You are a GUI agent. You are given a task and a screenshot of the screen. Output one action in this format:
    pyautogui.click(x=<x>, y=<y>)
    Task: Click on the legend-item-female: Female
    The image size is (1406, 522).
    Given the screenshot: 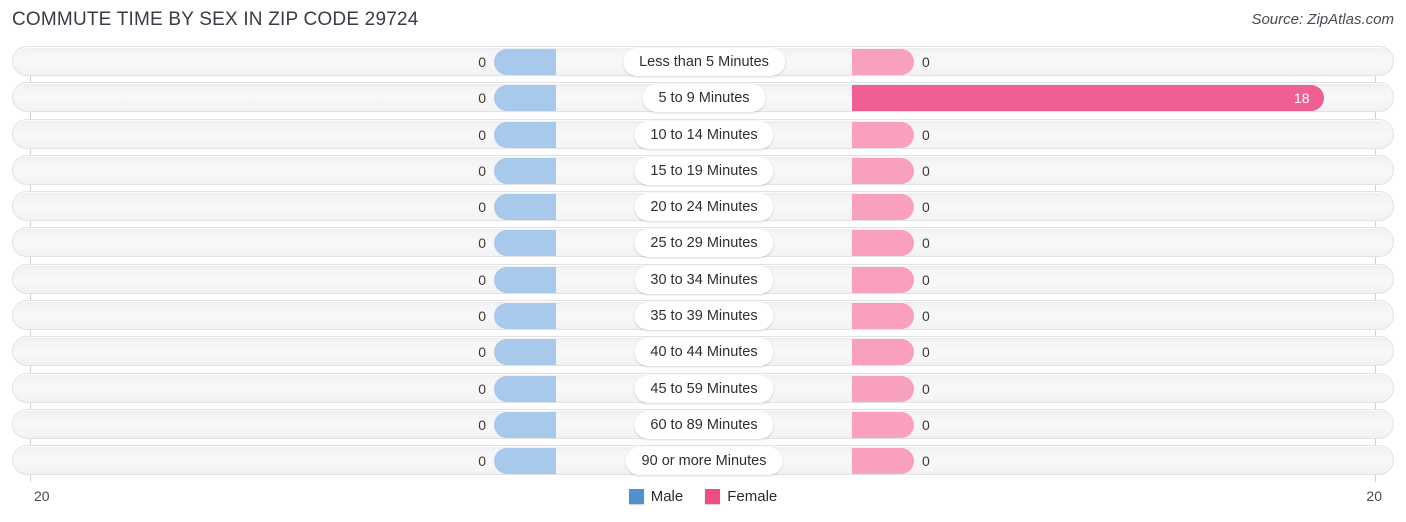 What is the action you would take?
    pyautogui.click(x=741, y=496)
    